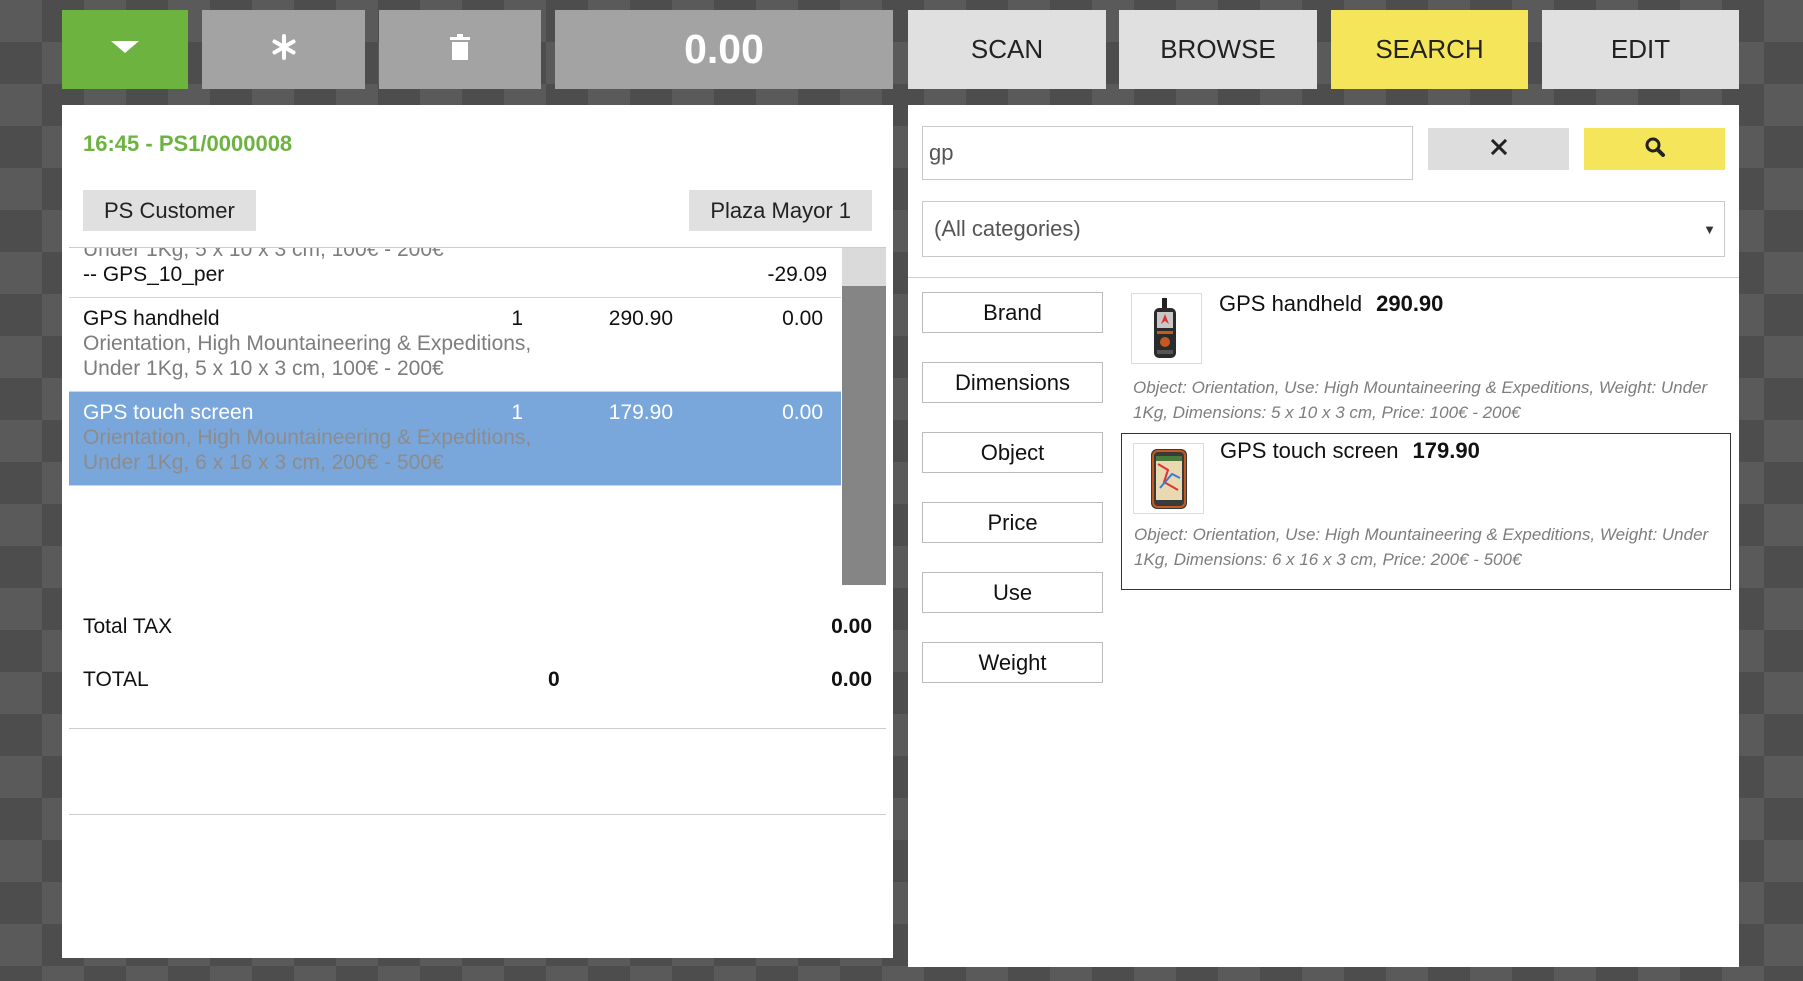 Image resolution: width=1803 pixels, height=981 pixels. What do you see at coordinates (640, 318) in the screenshot?
I see `line-price: 290.90` at bounding box center [640, 318].